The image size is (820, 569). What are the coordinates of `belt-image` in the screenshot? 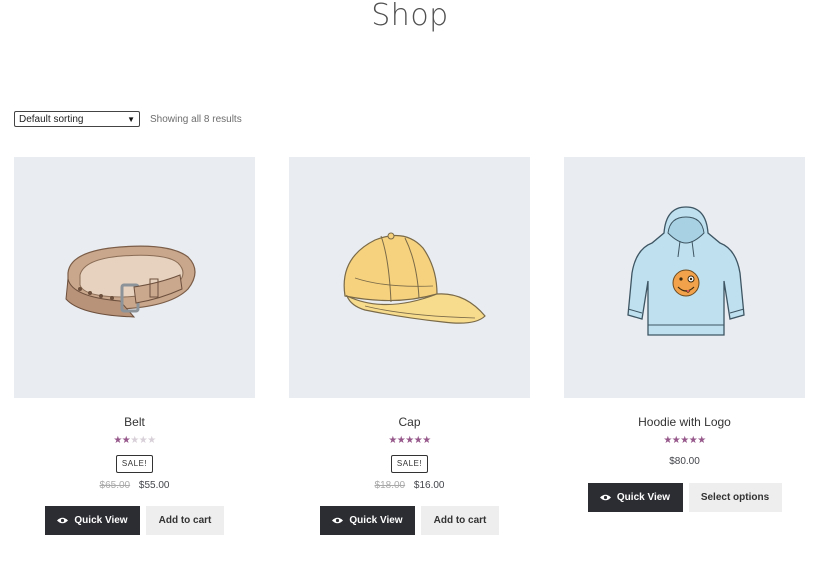 It's located at (130, 281).